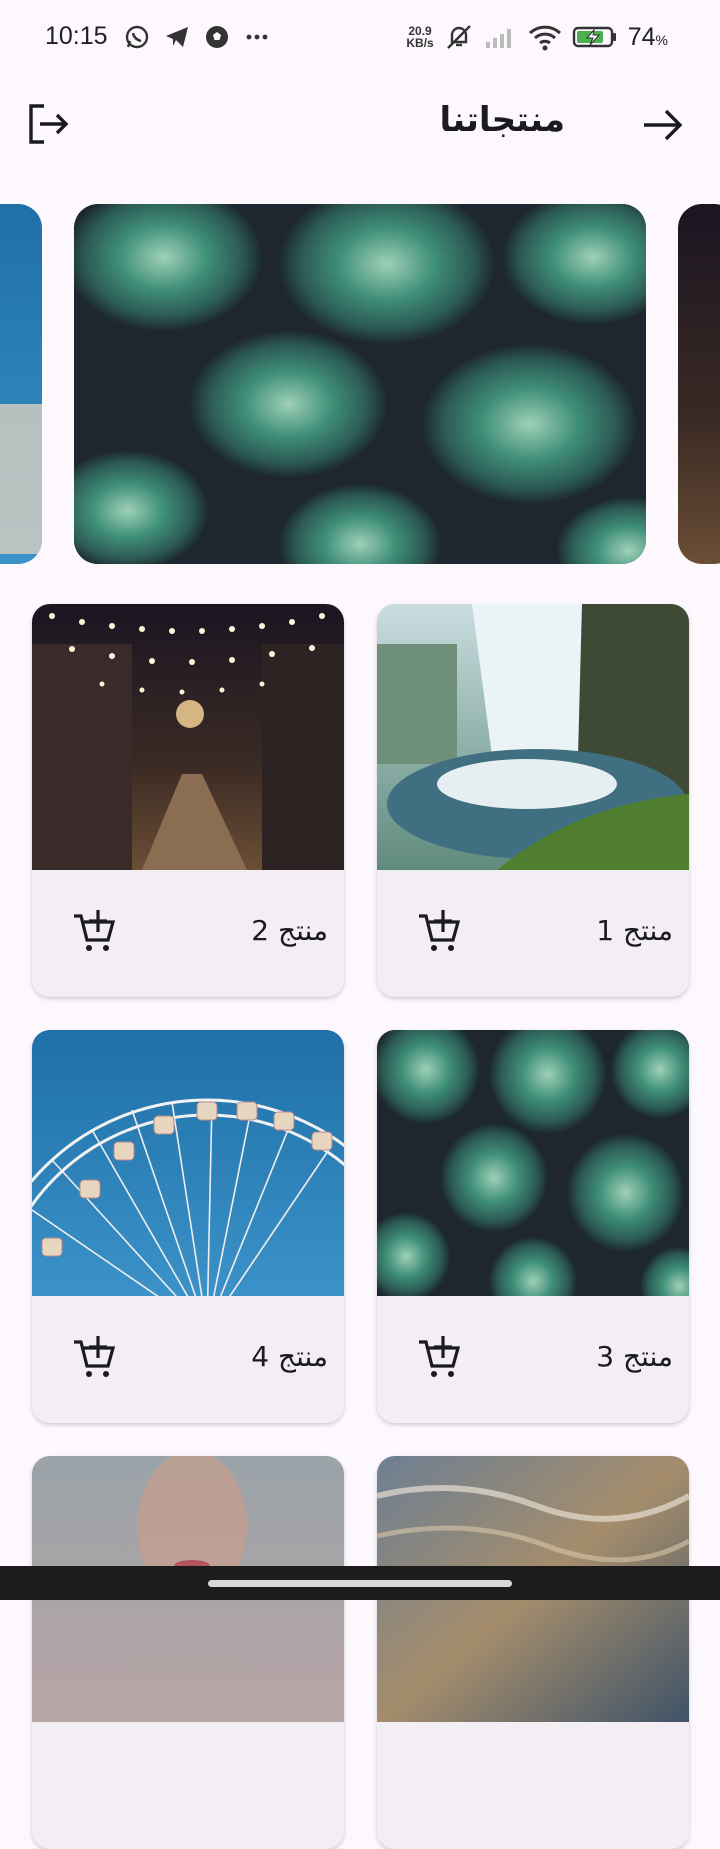  What do you see at coordinates (289, 1356) in the screenshot?
I see `product-name: منتج 4` at bounding box center [289, 1356].